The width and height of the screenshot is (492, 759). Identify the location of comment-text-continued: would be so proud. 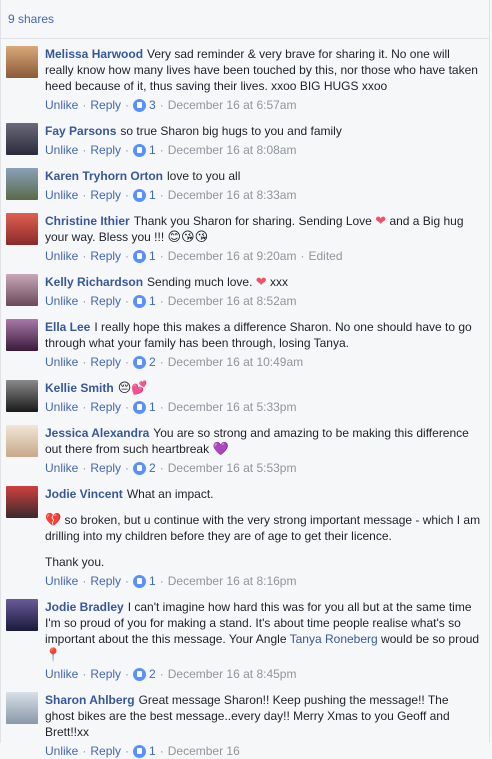
(430, 639).